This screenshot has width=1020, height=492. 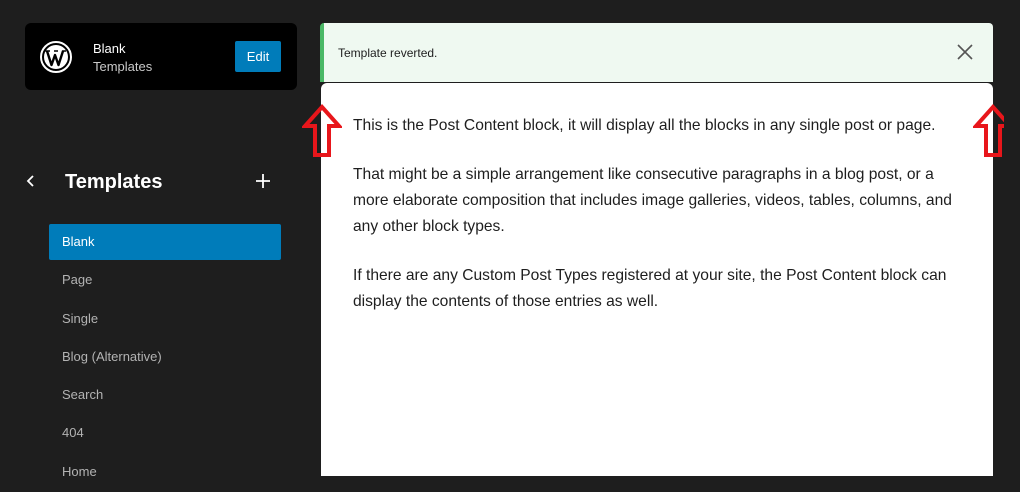 What do you see at coordinates (165, 280) in the screenshot?
I see `template-item-page: Page` at bounding box center [165, 280].